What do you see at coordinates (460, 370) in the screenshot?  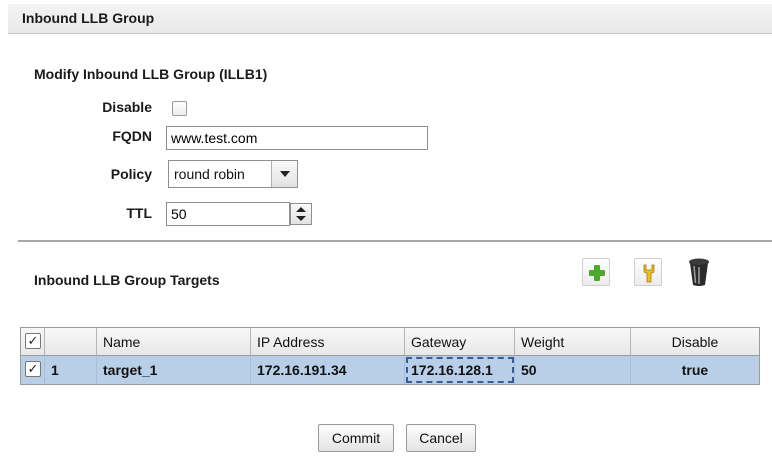 I see `cell-gateway: 172.16.128.1` at bounding box center [460, 370].